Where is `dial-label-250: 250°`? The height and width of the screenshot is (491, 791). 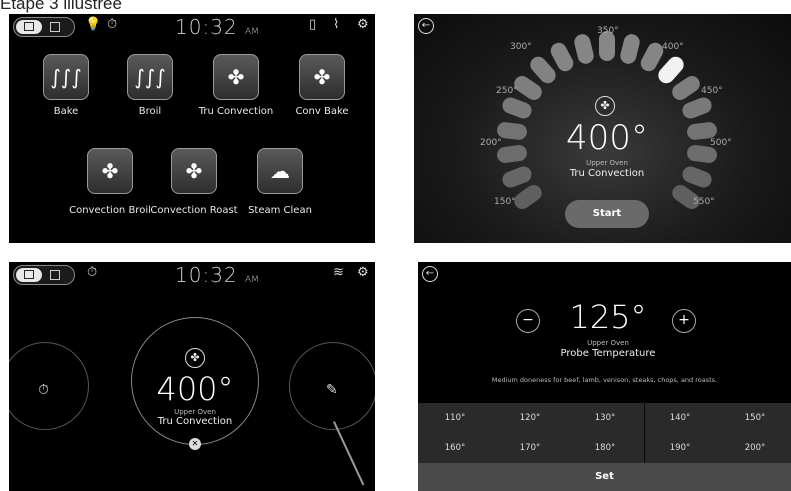 dial-label-250: 250° is located at coordinates (507, 91).